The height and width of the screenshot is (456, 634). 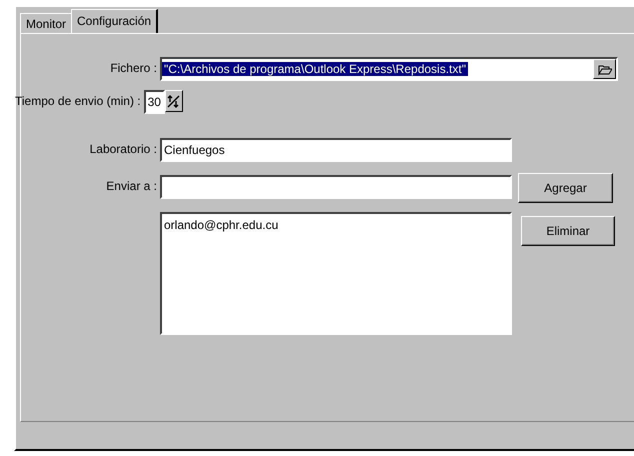 What do you see at coordinates (154, 102) in the screenshot?
I see `interval-field: 30` at bounding box center [154, 102].